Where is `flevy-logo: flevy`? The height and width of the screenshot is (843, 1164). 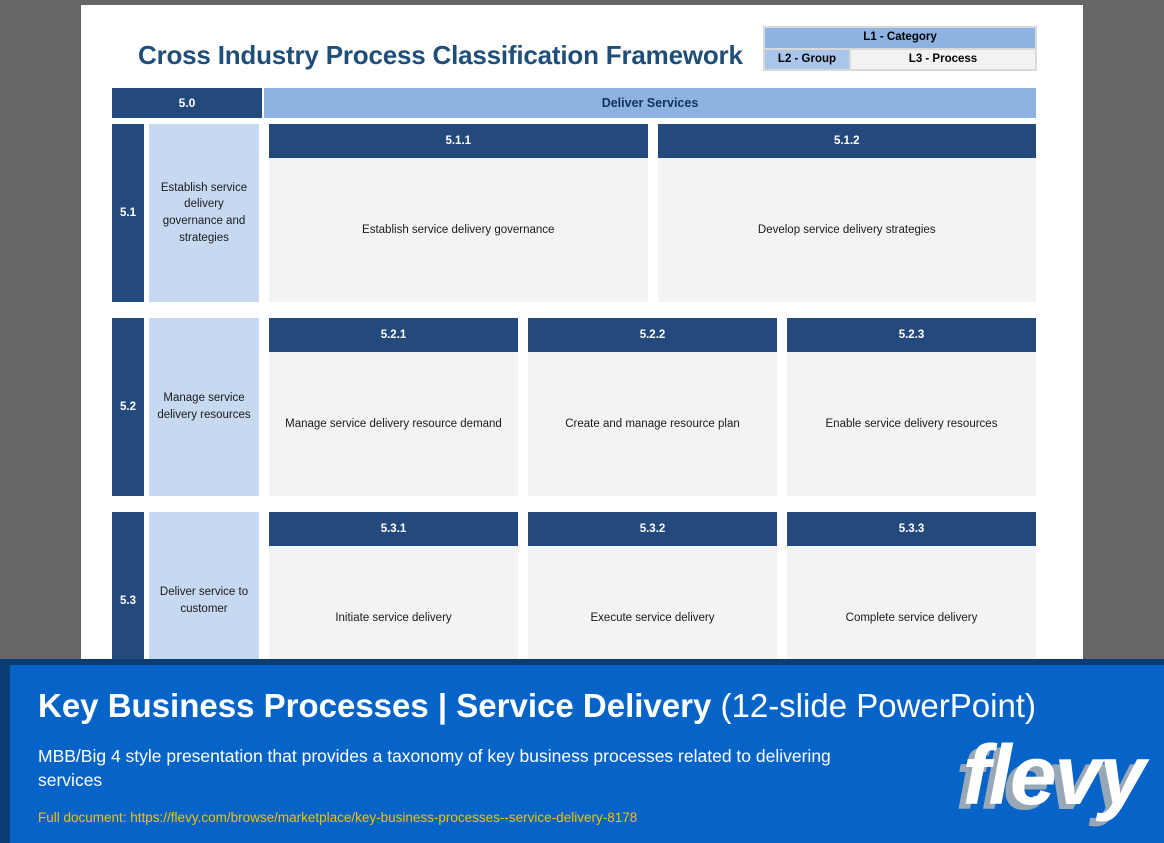
flevy-logo: flevy is located at coordinates (1045, 780).